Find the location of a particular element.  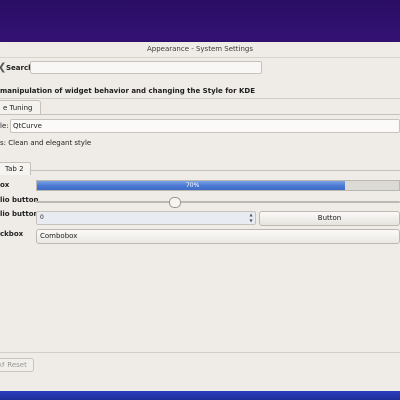

window-title: Appearance - System Settings is located at coordinates (200, 50).